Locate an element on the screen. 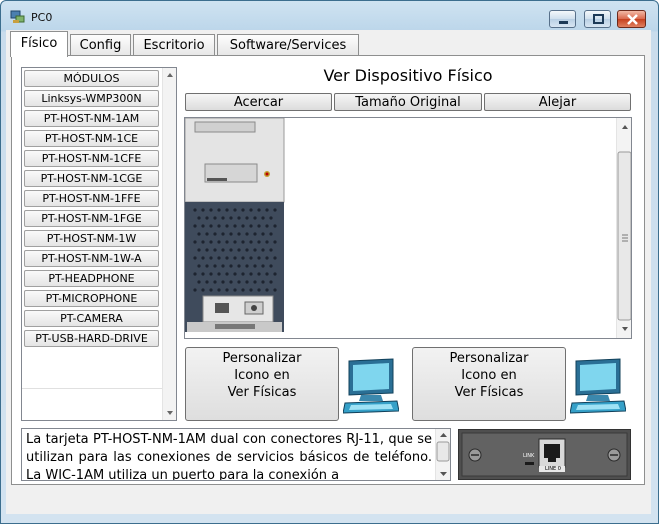  list-item: PT-HOST-NM-1CGE is located at coordinates (91, 178).